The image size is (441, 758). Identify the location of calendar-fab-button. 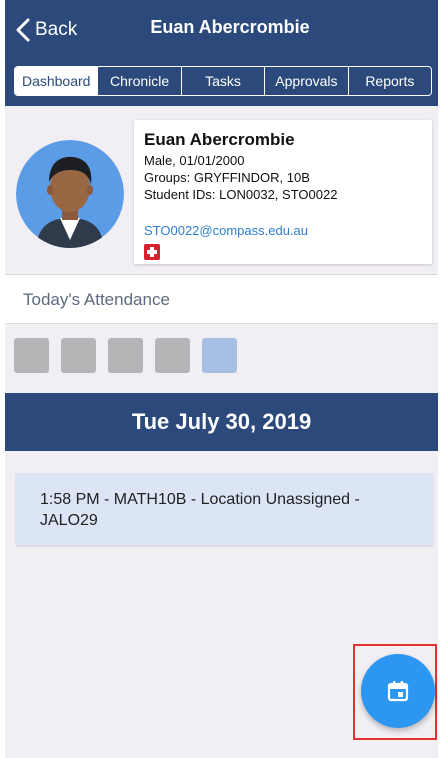
(398, 691).